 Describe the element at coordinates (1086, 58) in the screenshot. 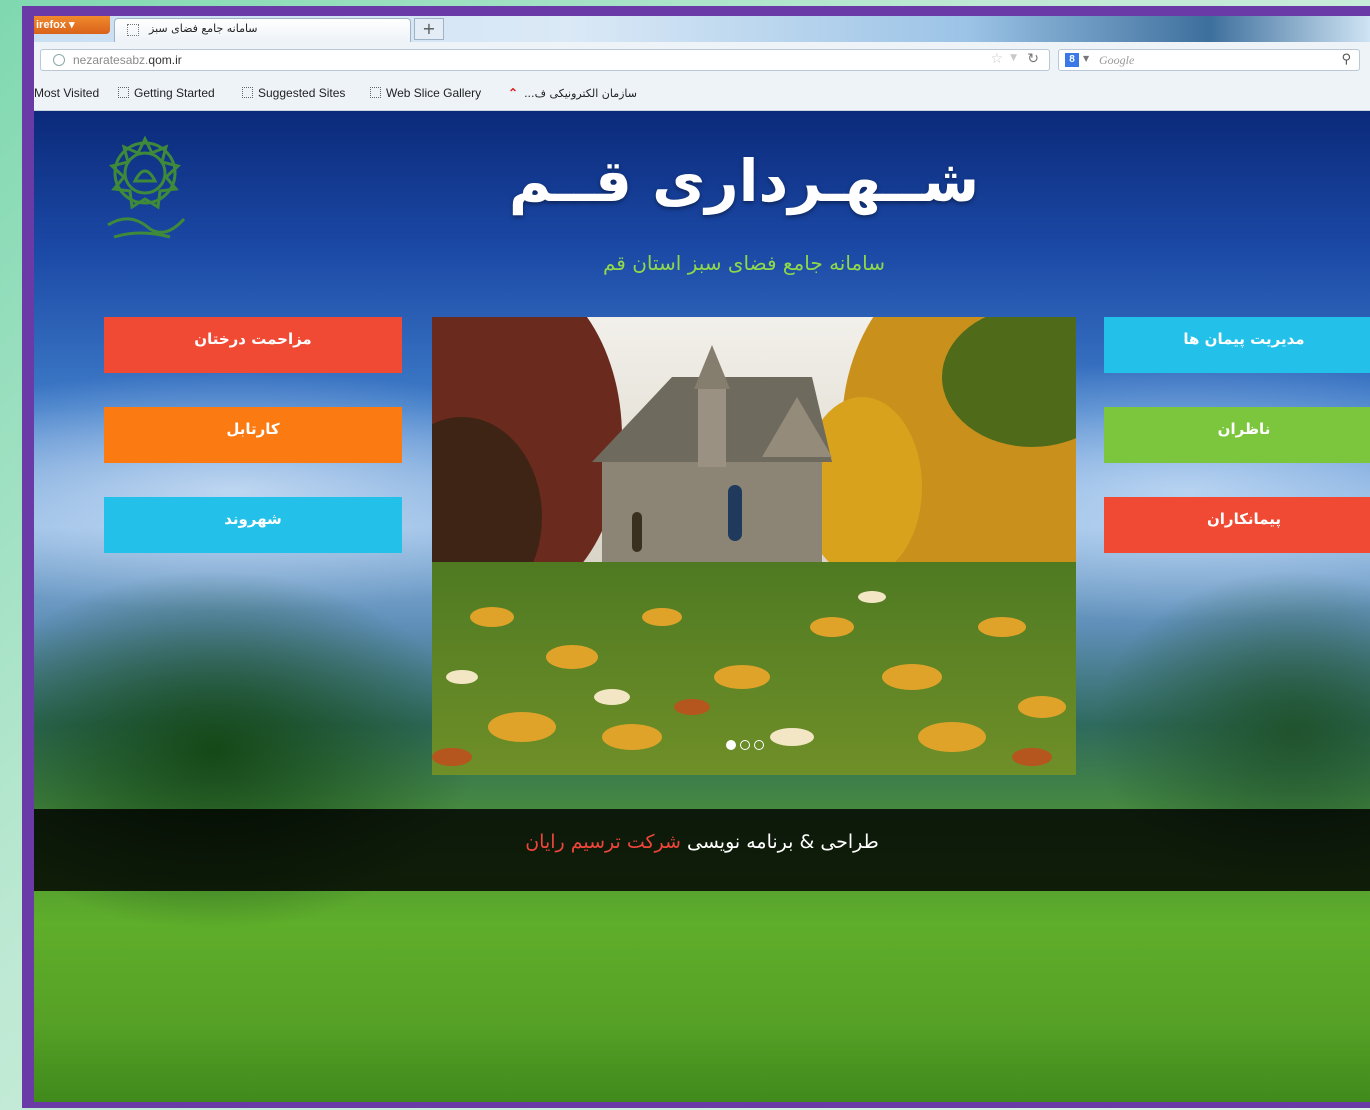

I see `search-engine-dropdown-icon: ▼` at that location.